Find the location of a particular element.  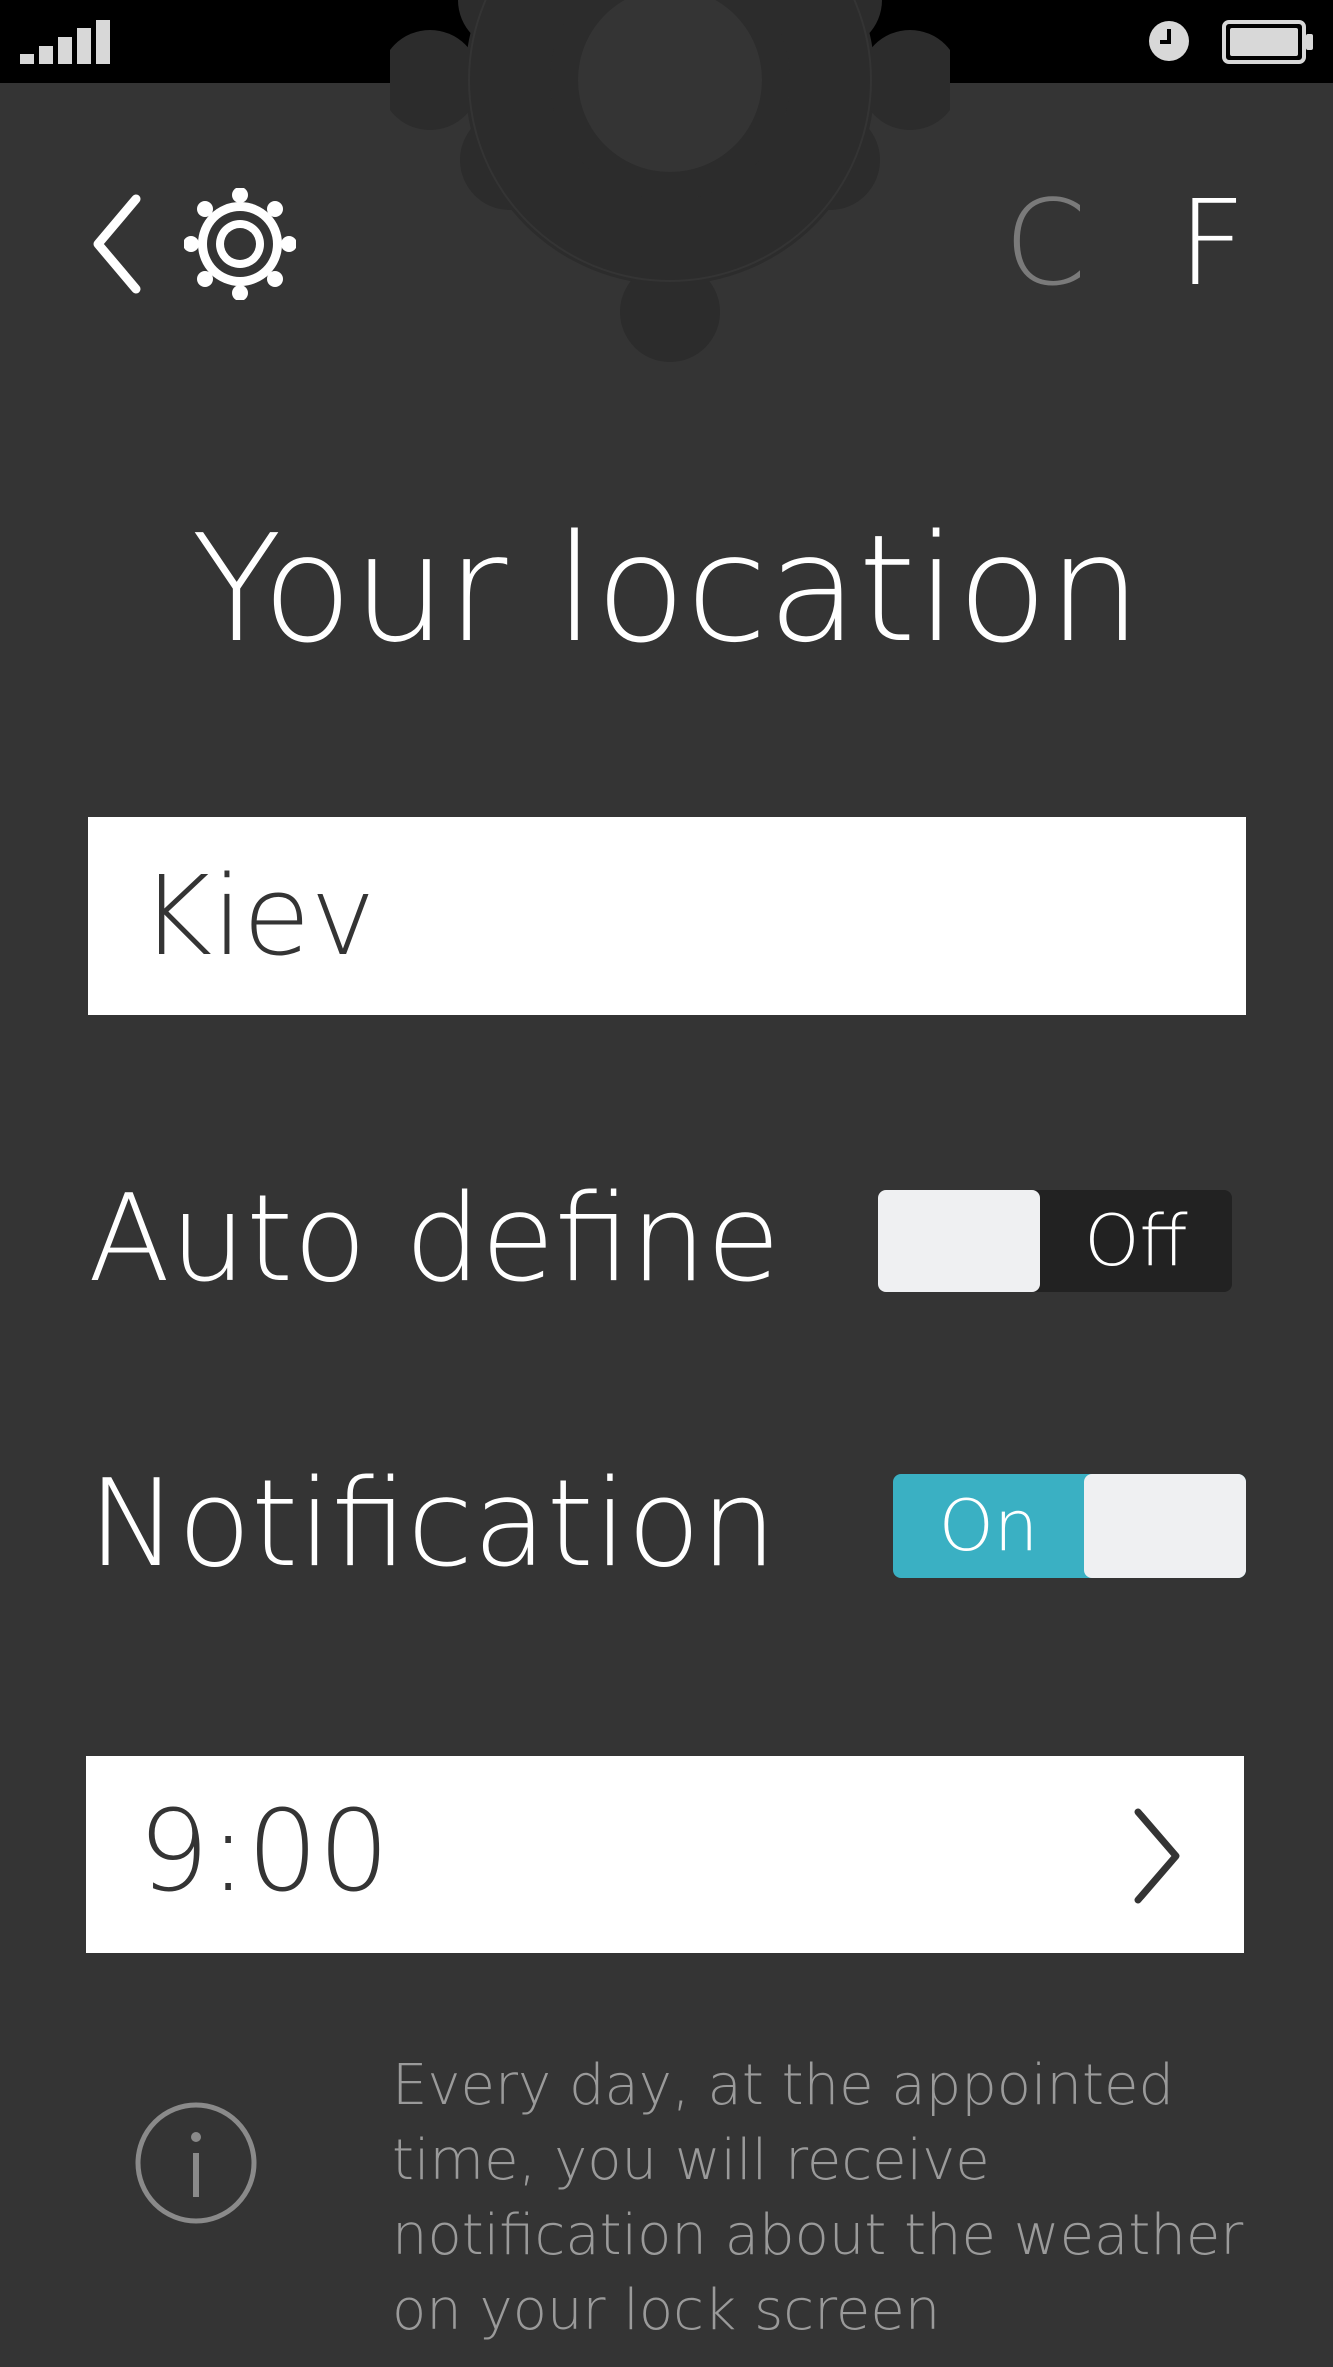

chevron-left-icon is located at coordinates (116, 244).